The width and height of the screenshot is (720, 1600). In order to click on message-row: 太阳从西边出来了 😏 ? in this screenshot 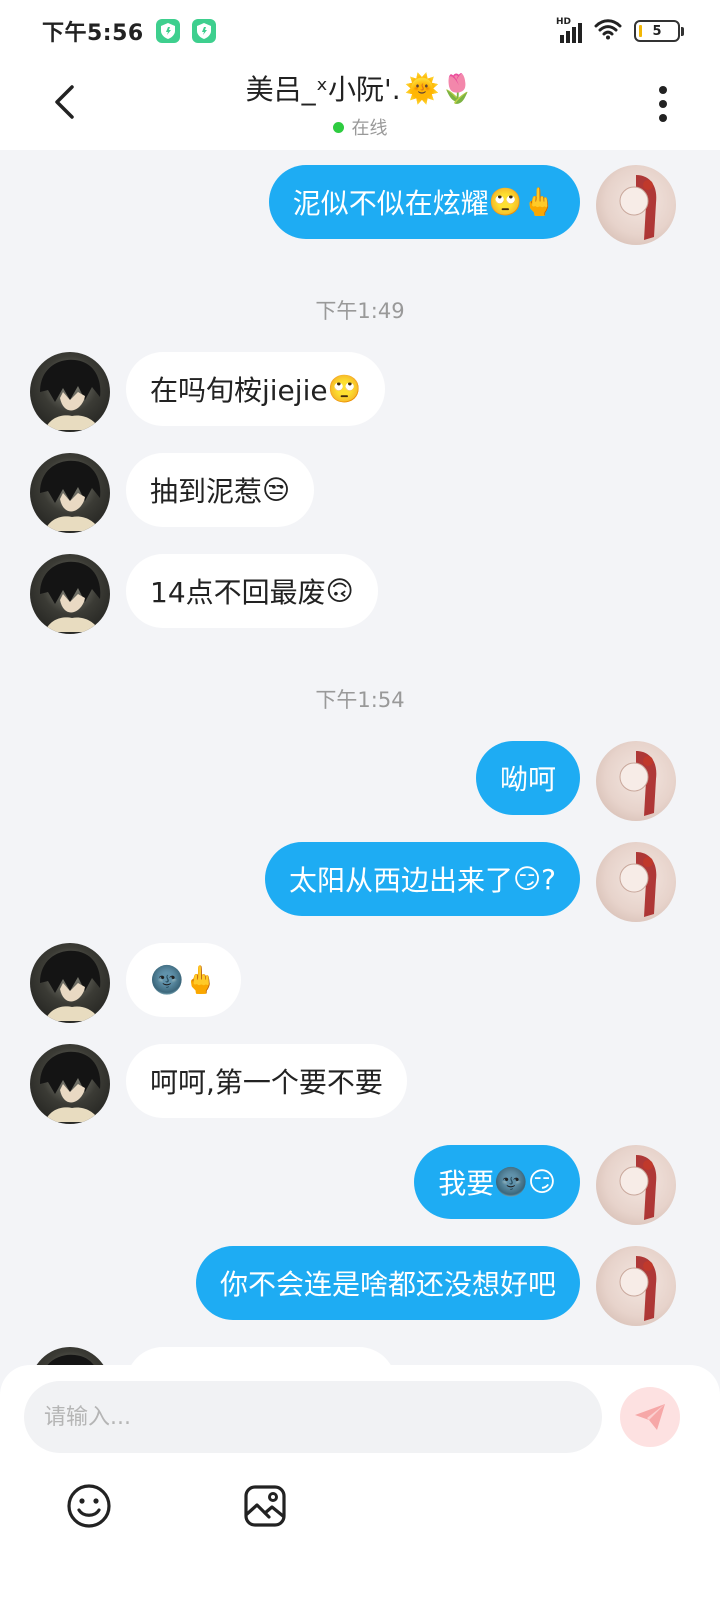, I will do `click(360, 882)`.